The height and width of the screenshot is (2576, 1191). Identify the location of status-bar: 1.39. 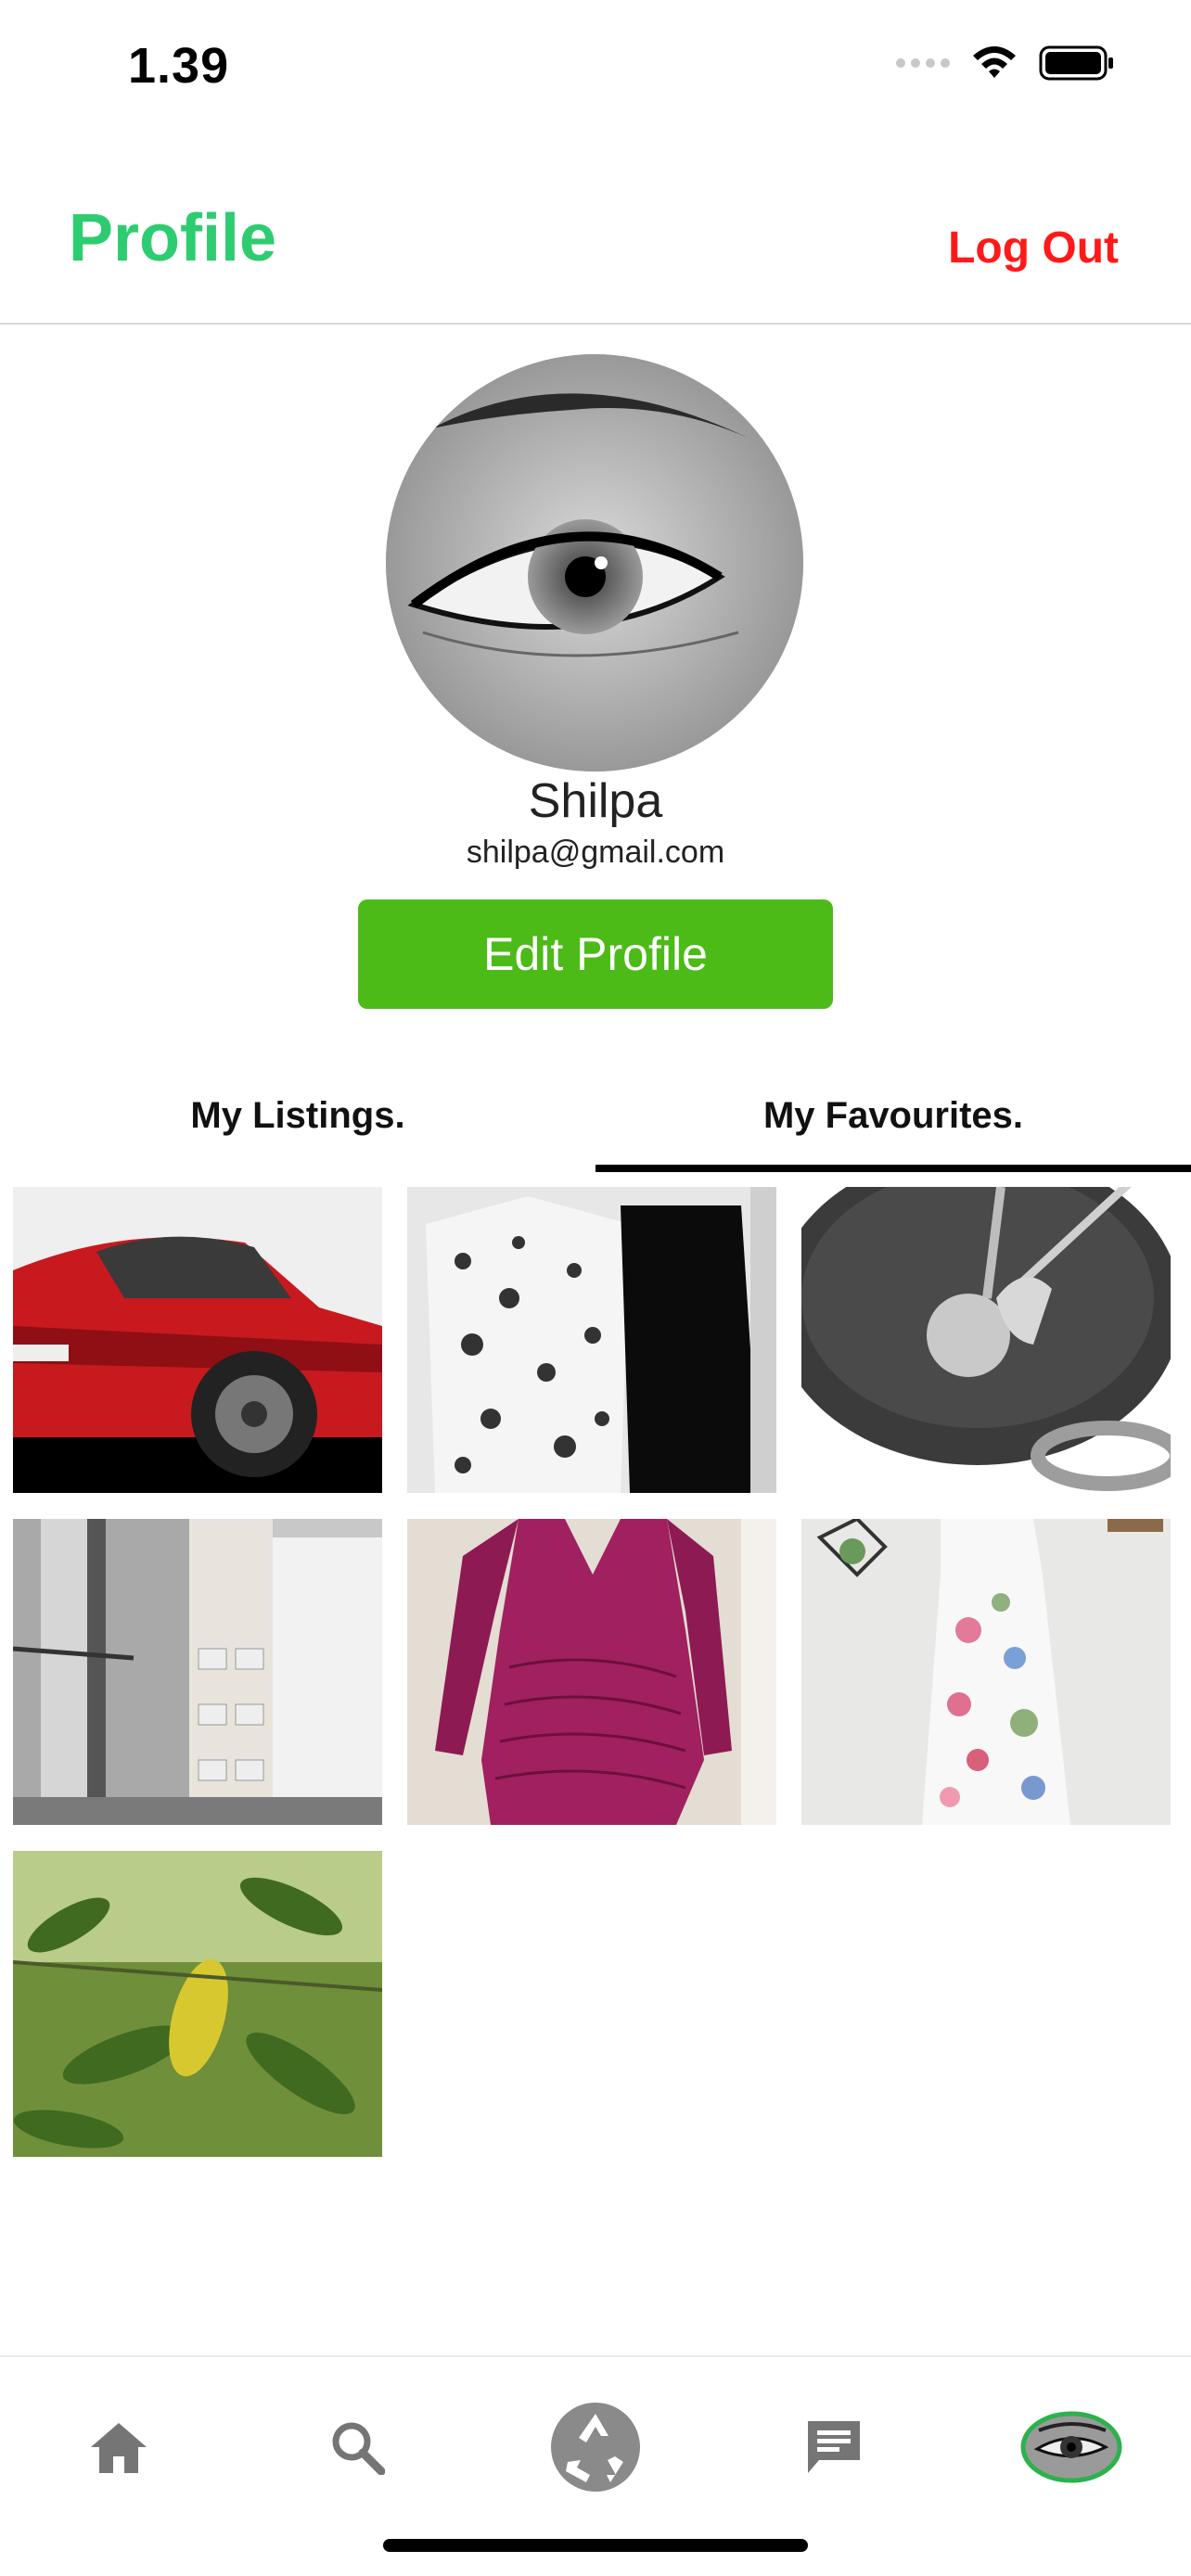
(595, 69).